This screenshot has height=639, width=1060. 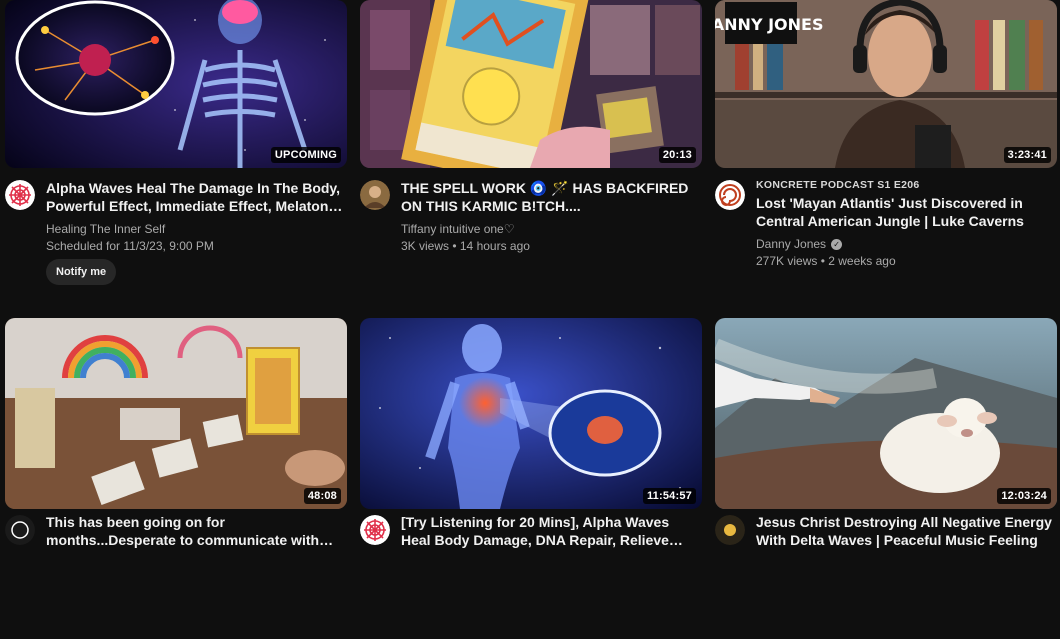 I want to click on notify-me-button: Notify me, so click(x=81, y=272).